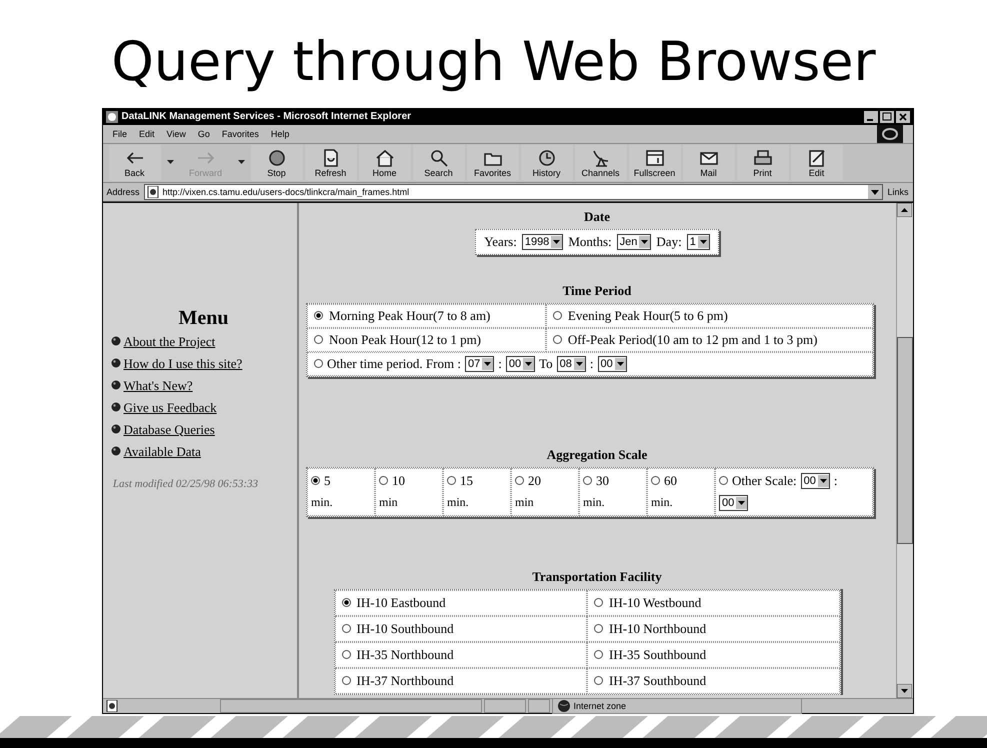  Describe the element at coordinates (903, 116) in the screenshot. I see `close-button` at that location.